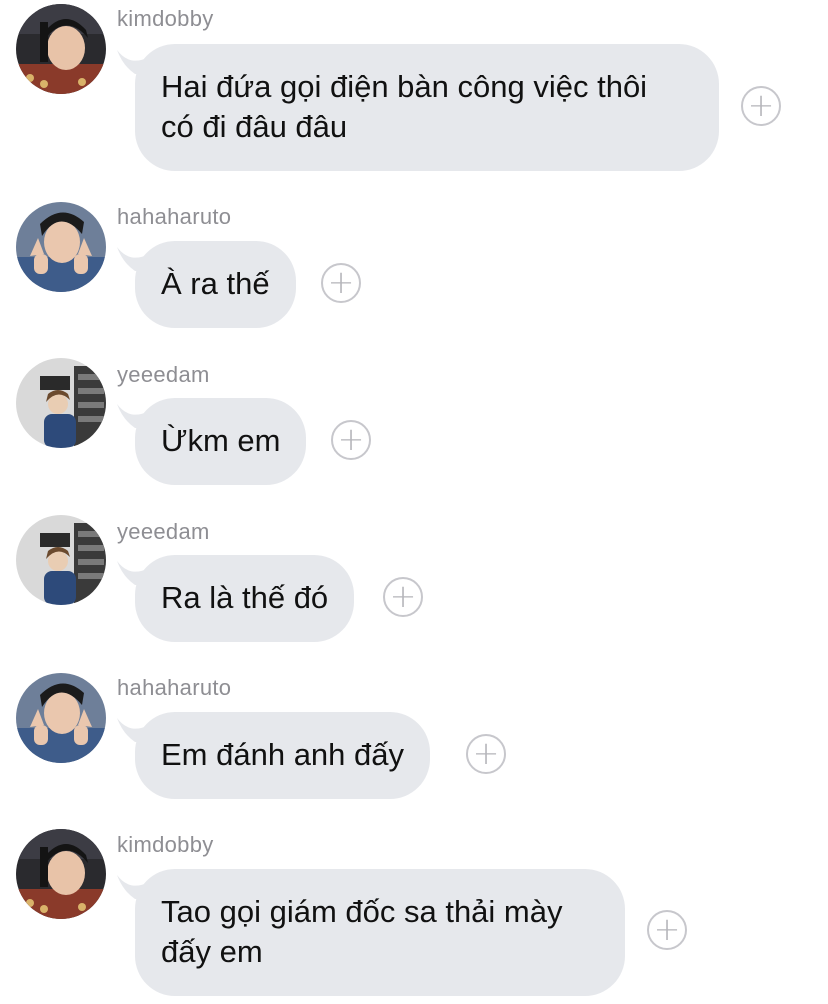 The width and height of the screenshot is (828, 1004). I want to click on message-bubble: Ra là thế đó, so click(245, 598).